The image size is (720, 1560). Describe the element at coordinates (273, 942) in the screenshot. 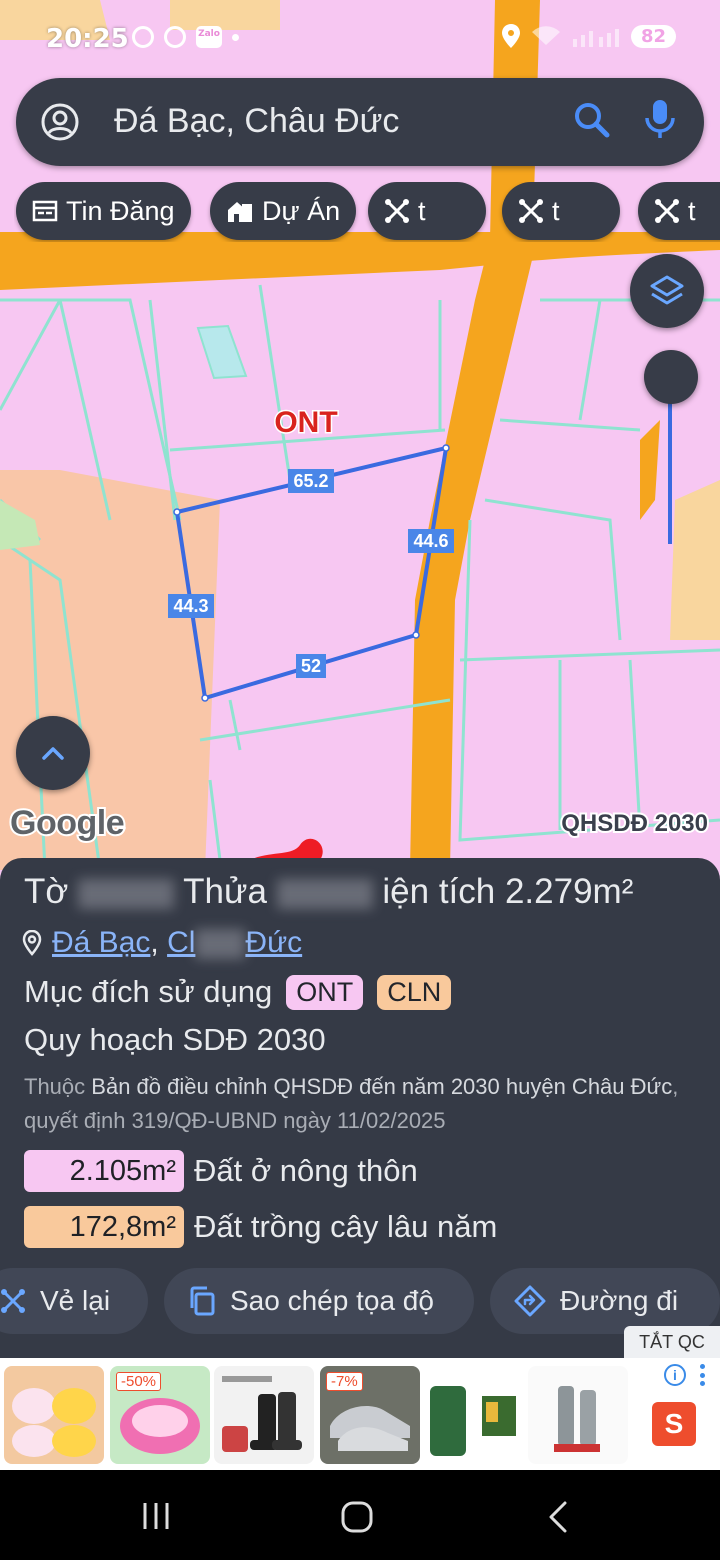

I see `location-link-district-tail: Đức` at that location.